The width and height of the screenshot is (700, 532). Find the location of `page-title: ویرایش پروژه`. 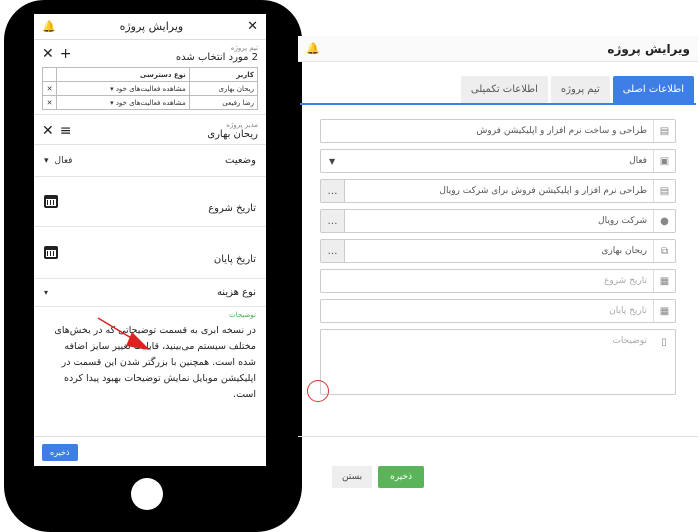

page-title: ویرایش پروژه is located at coordinates (151, 26).